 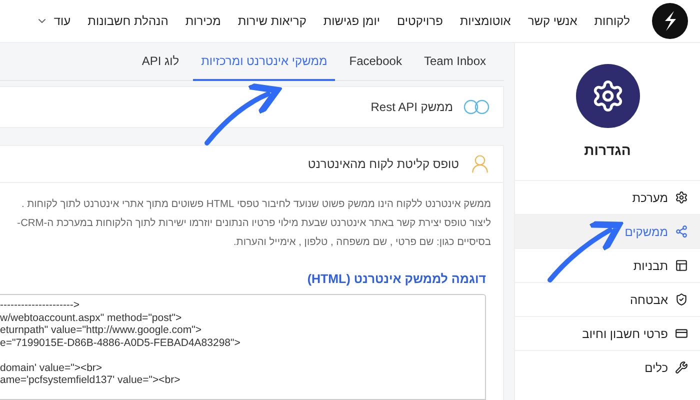 I want to click on section-heading: דוגמה לממשק אינטרנט (HTML), so click(x=396, y=278).